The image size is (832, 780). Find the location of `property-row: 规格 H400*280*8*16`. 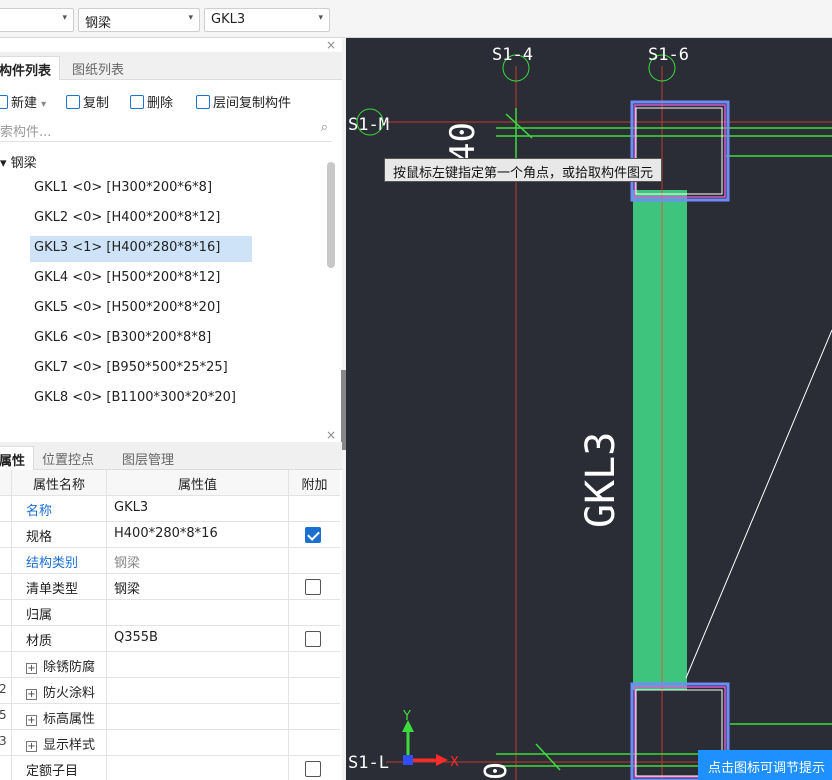

property-row: 规格 H400*280*8*16 is located at coordinates (170, 535).